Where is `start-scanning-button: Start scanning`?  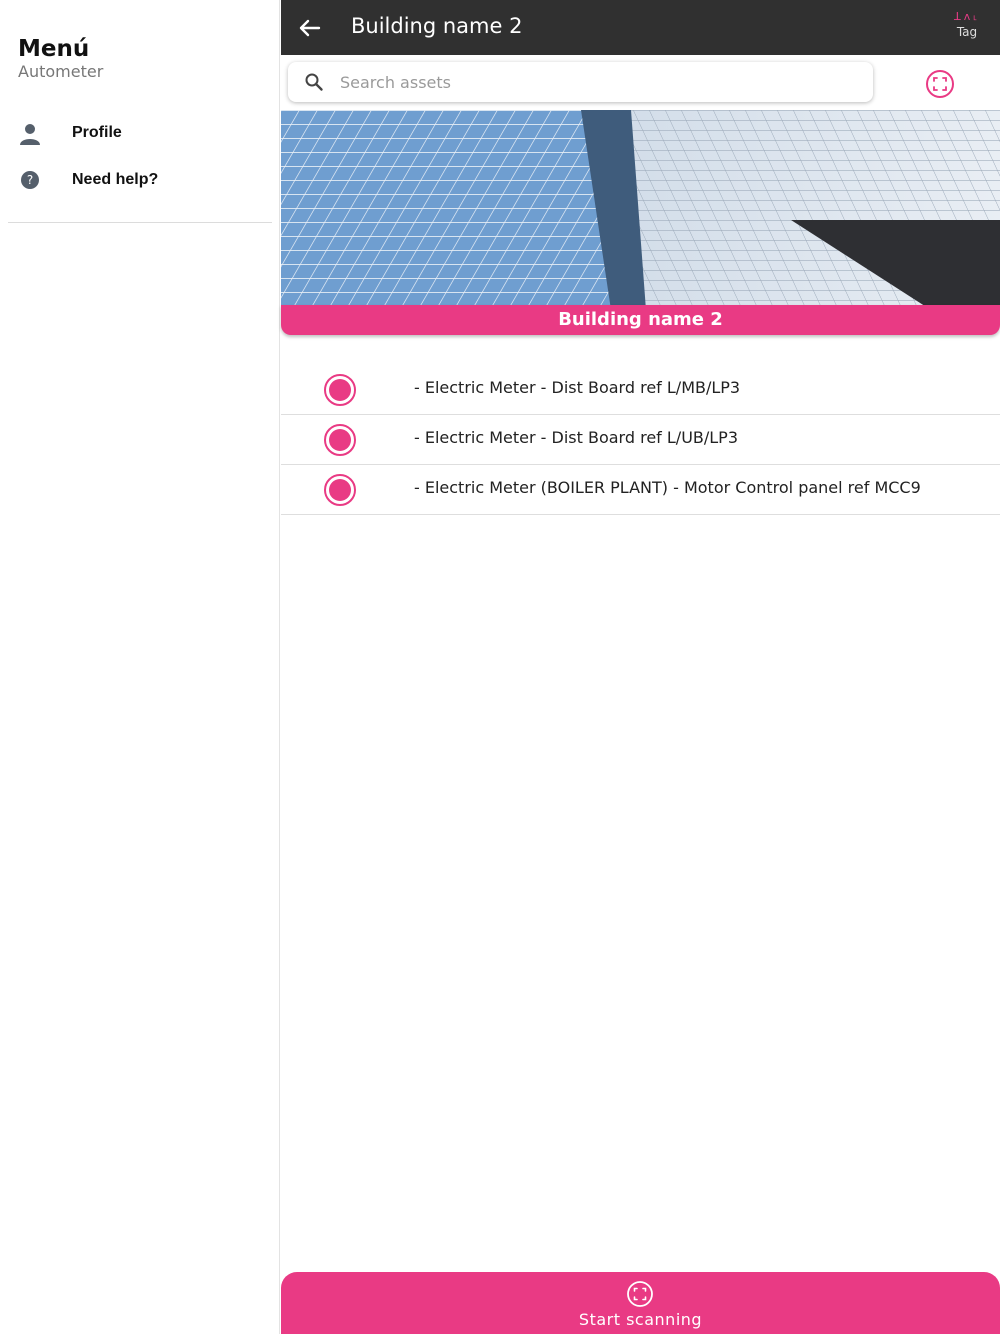 start-scanning-button: Start scanning is located at coordinates (640, 1303).